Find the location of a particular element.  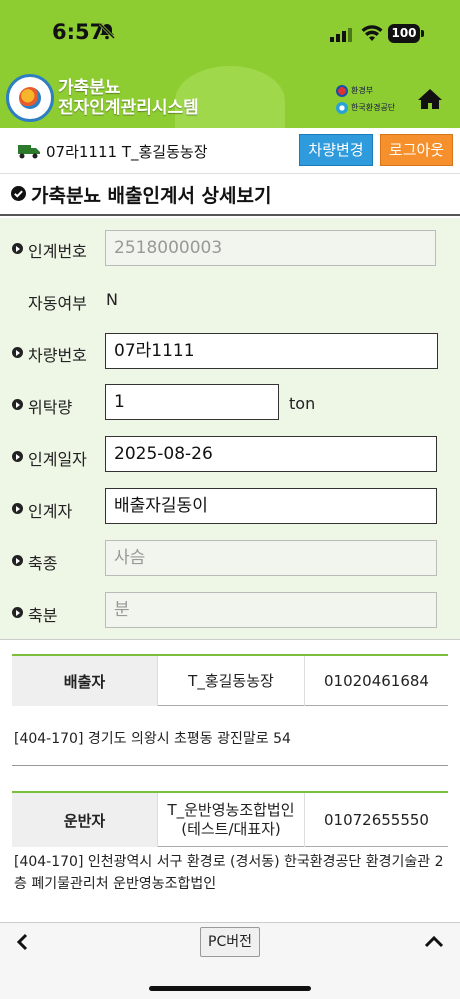

app-header: 6:57 100 가축분뇨 전자인계관리시스템 환경부 한국환경공단 is located at coordinates (230, 64).